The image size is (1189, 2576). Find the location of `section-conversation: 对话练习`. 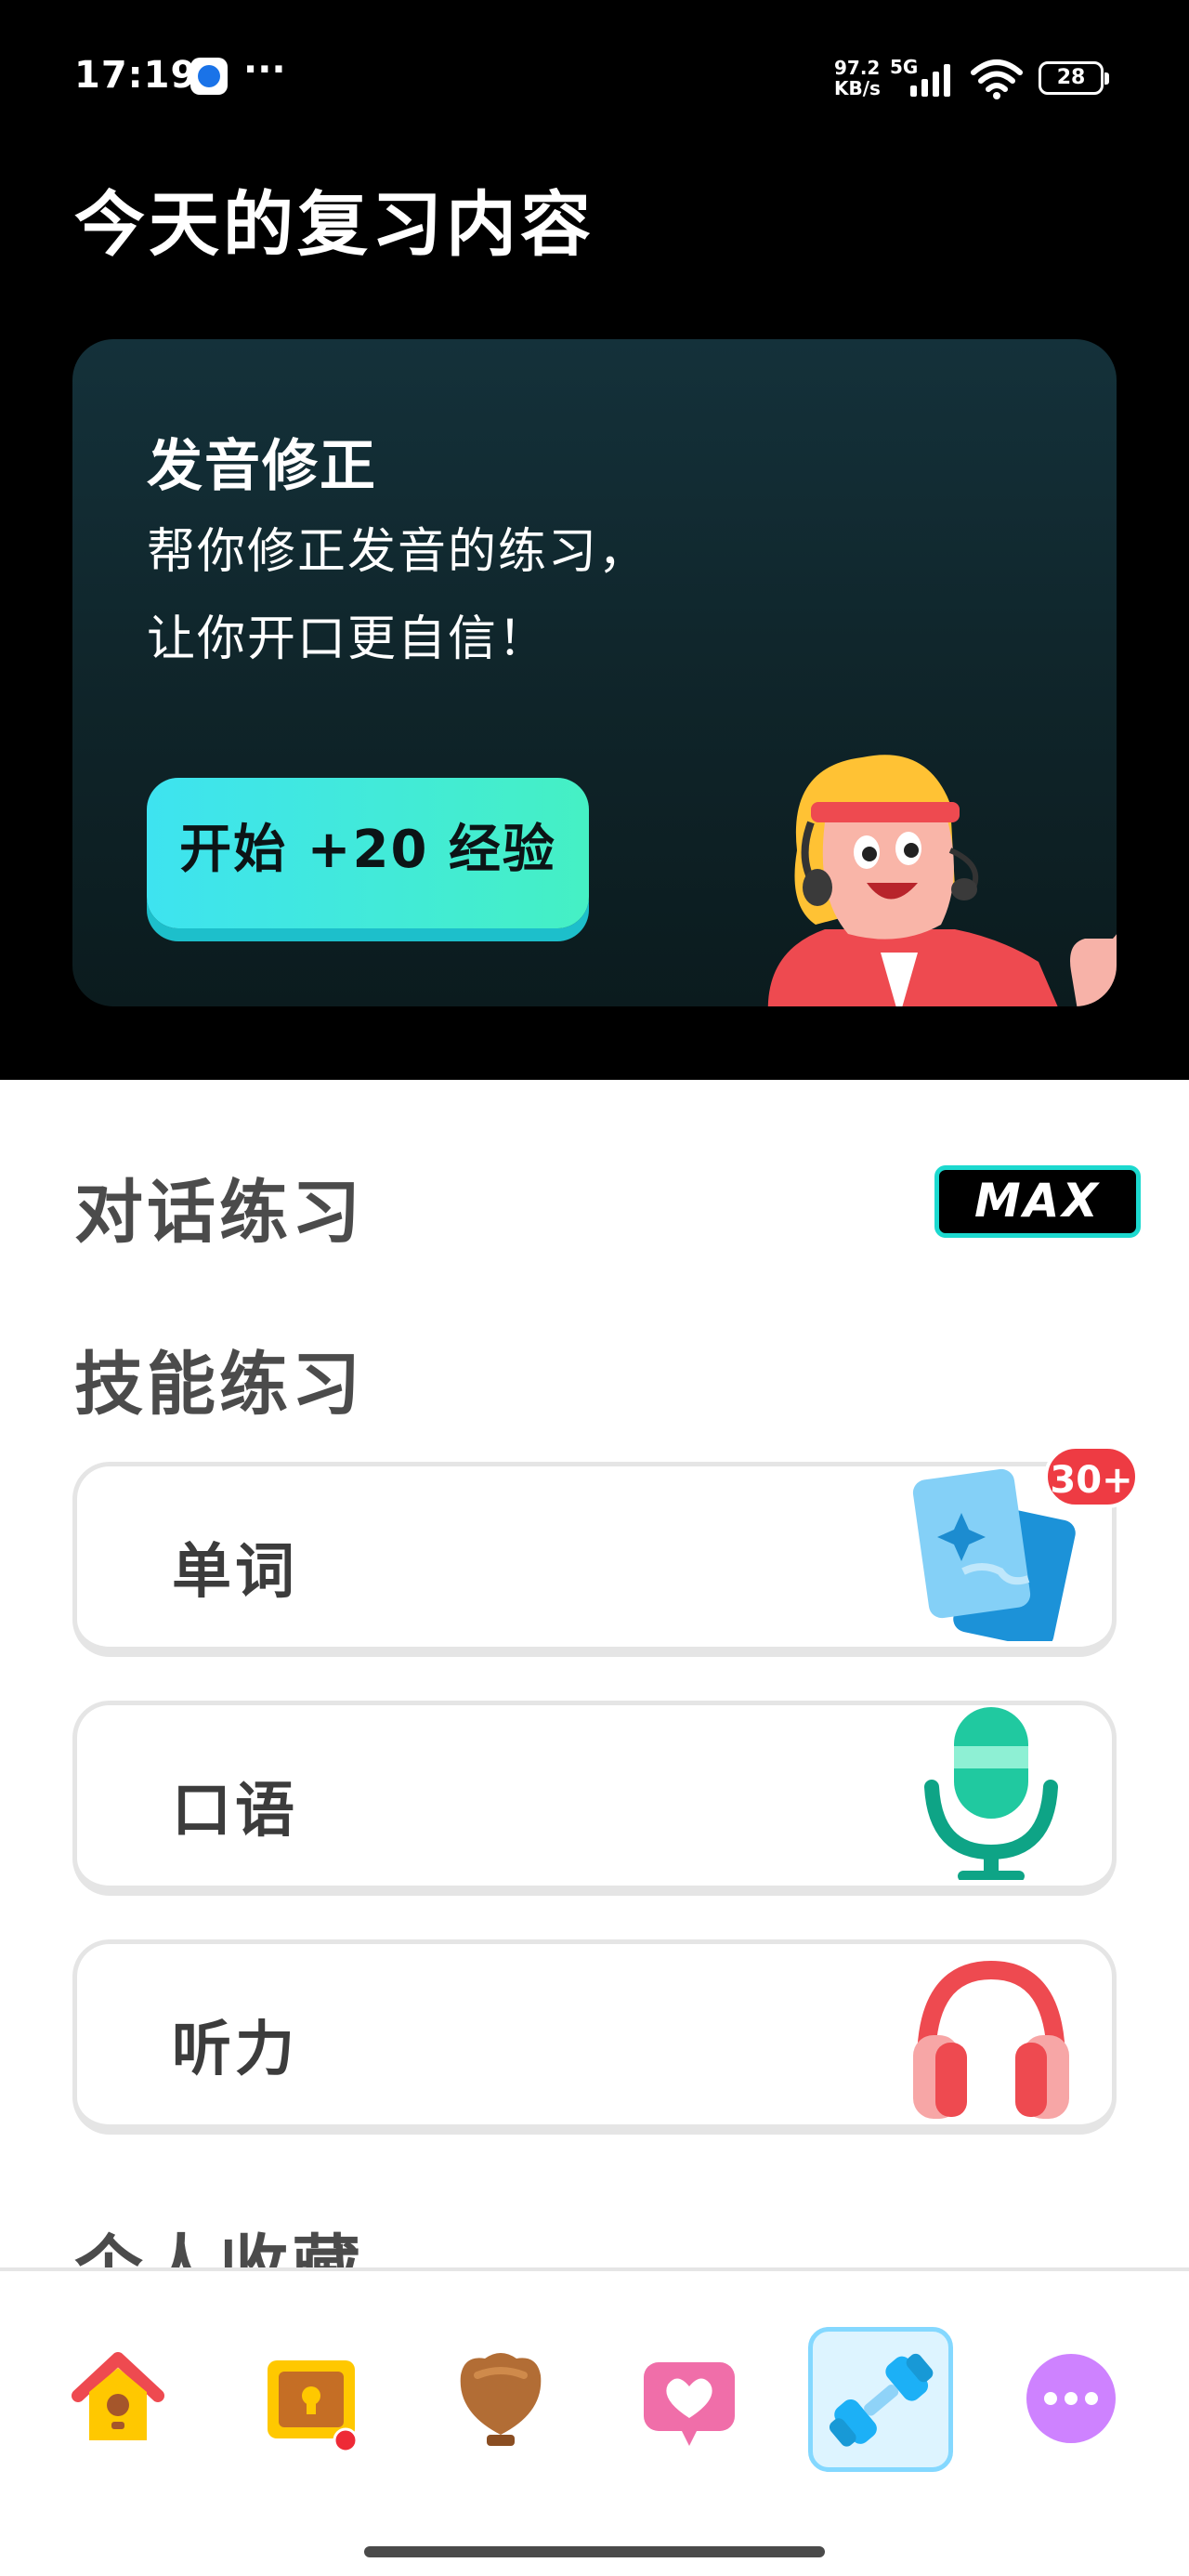

section-conversation: 对话练习 is located at coordinates (219, 1206).